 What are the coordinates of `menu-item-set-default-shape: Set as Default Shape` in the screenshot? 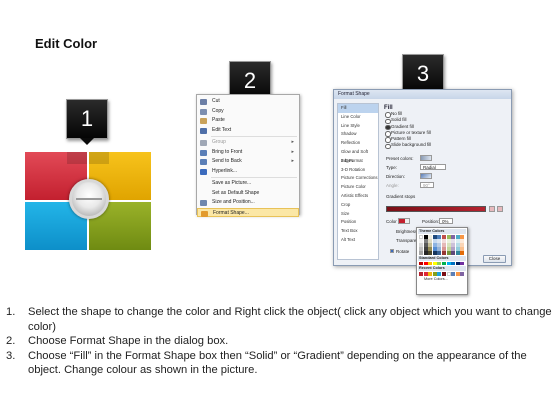 It's located at (248, 194).